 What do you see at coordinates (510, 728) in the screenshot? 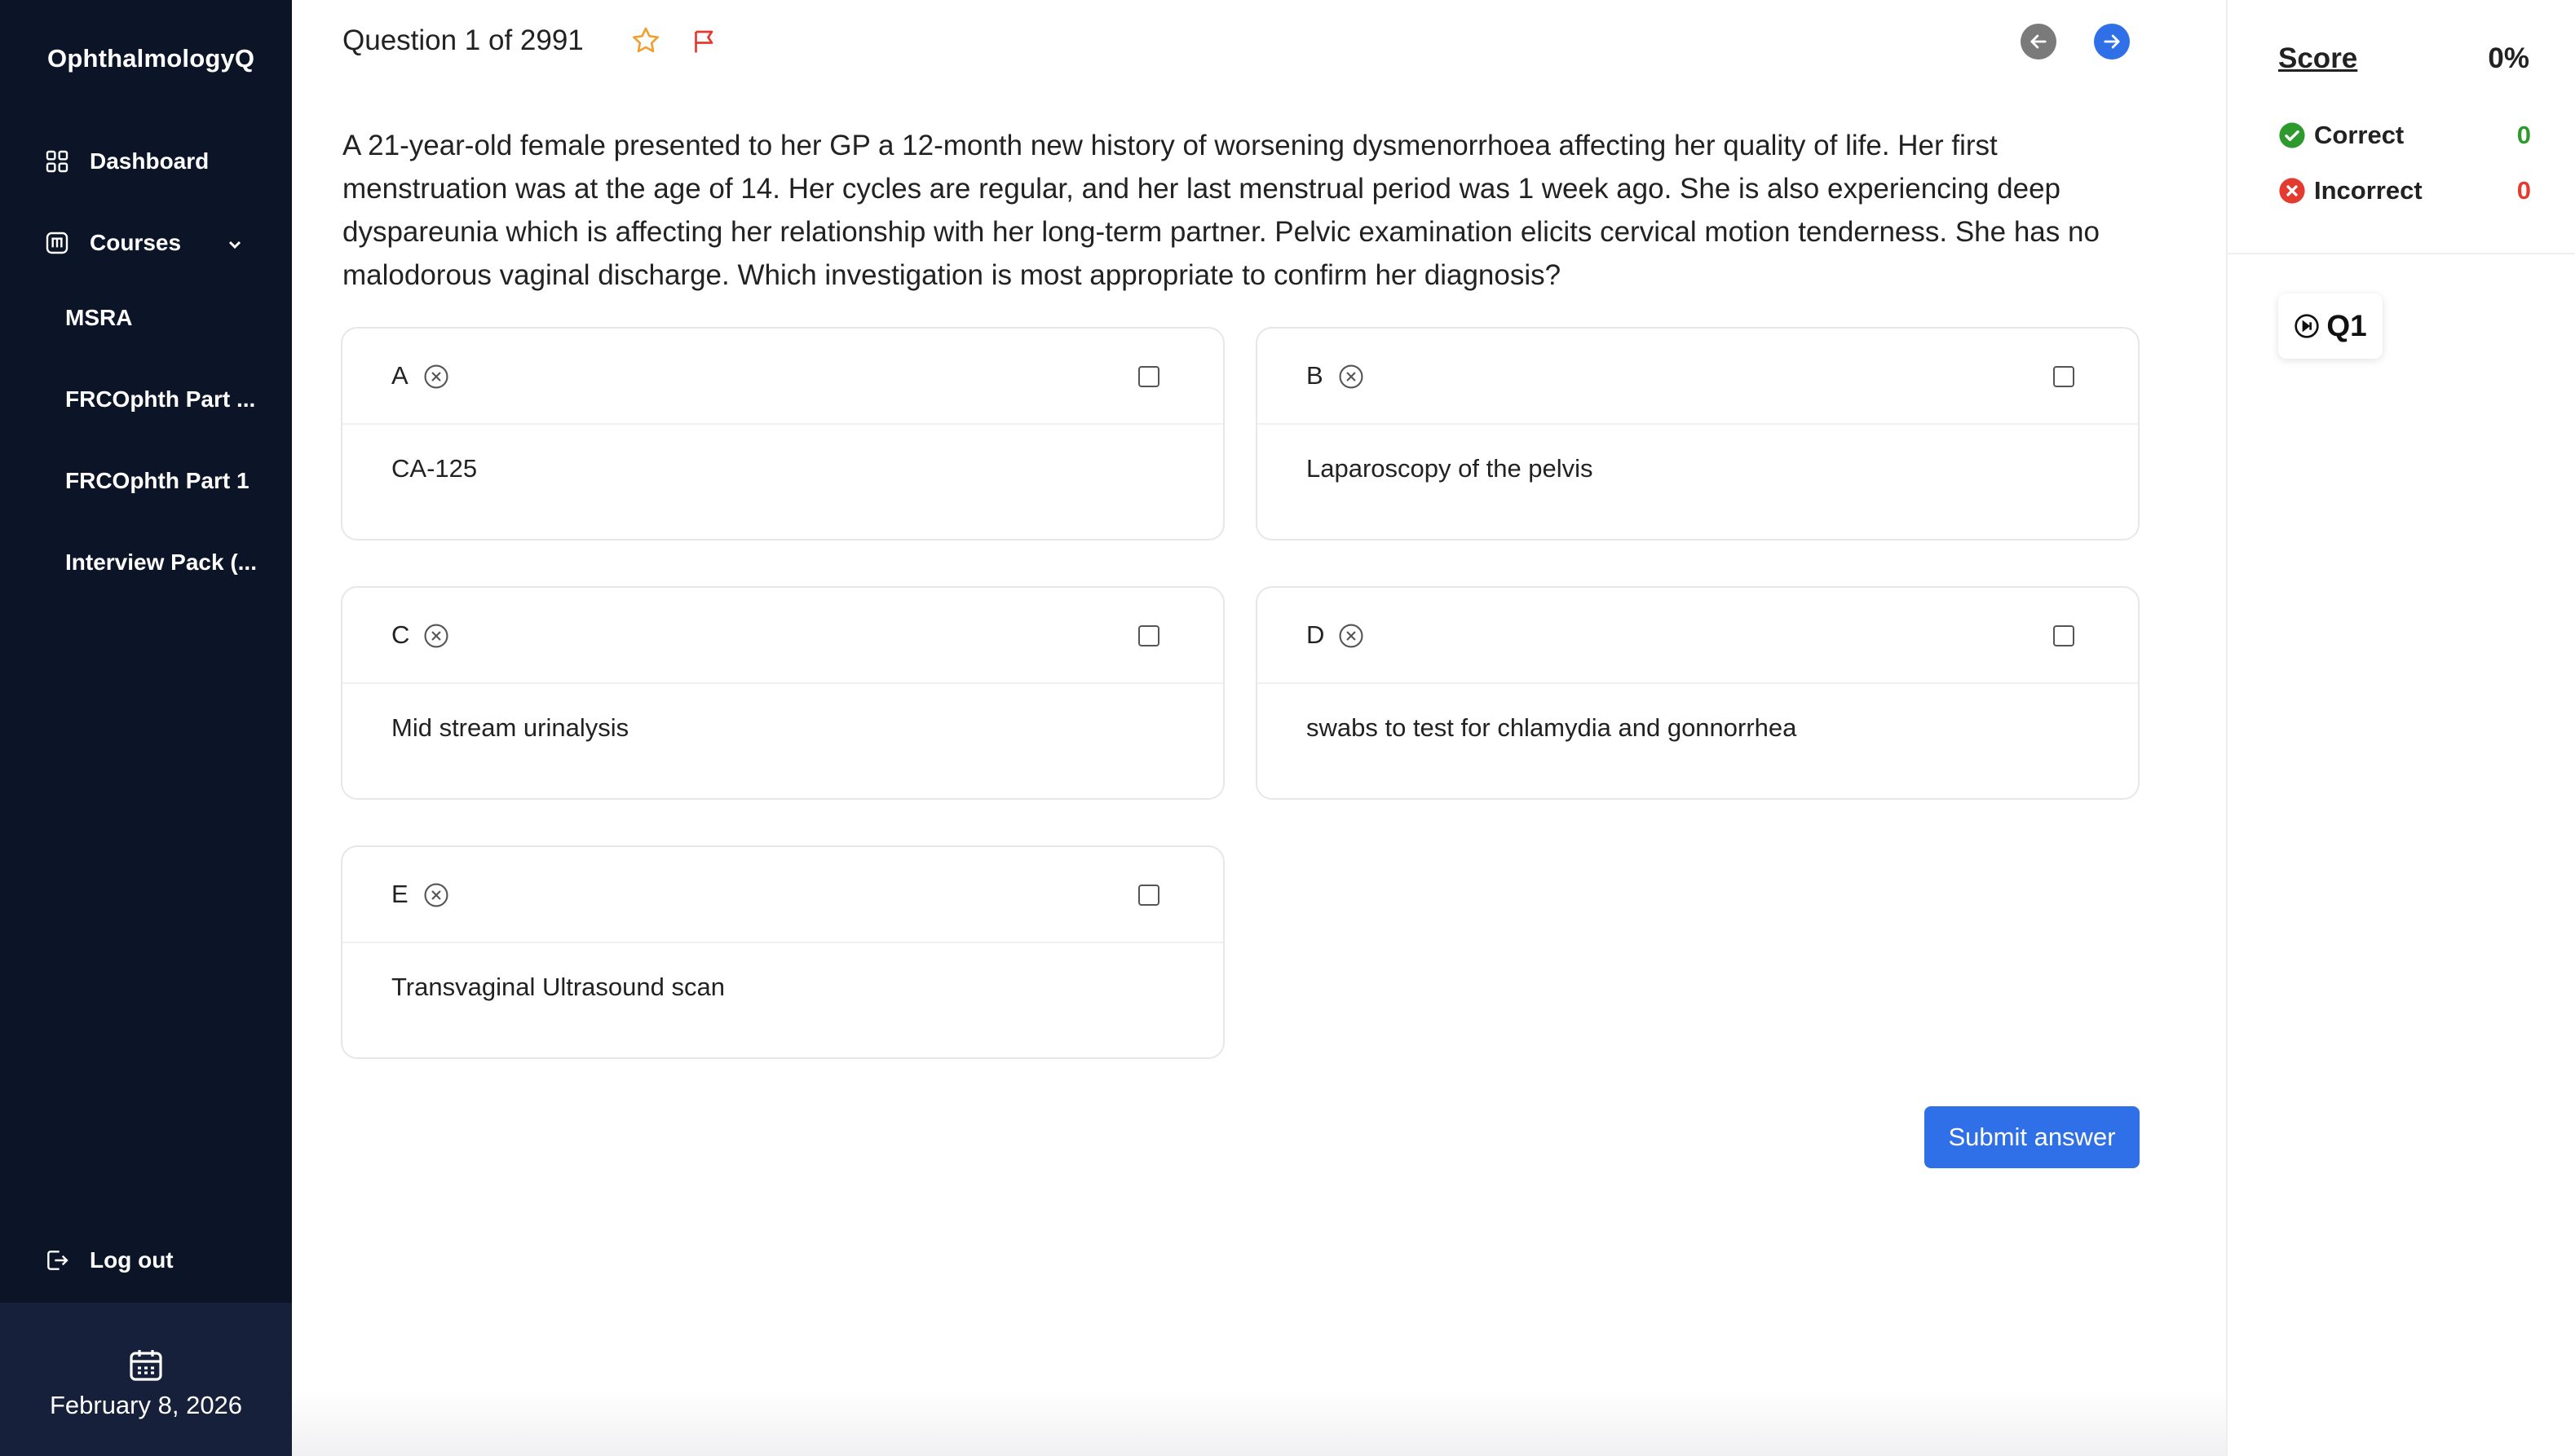
I see `option-text: Mid stream urinalysis` at bounding box center [510, 728].